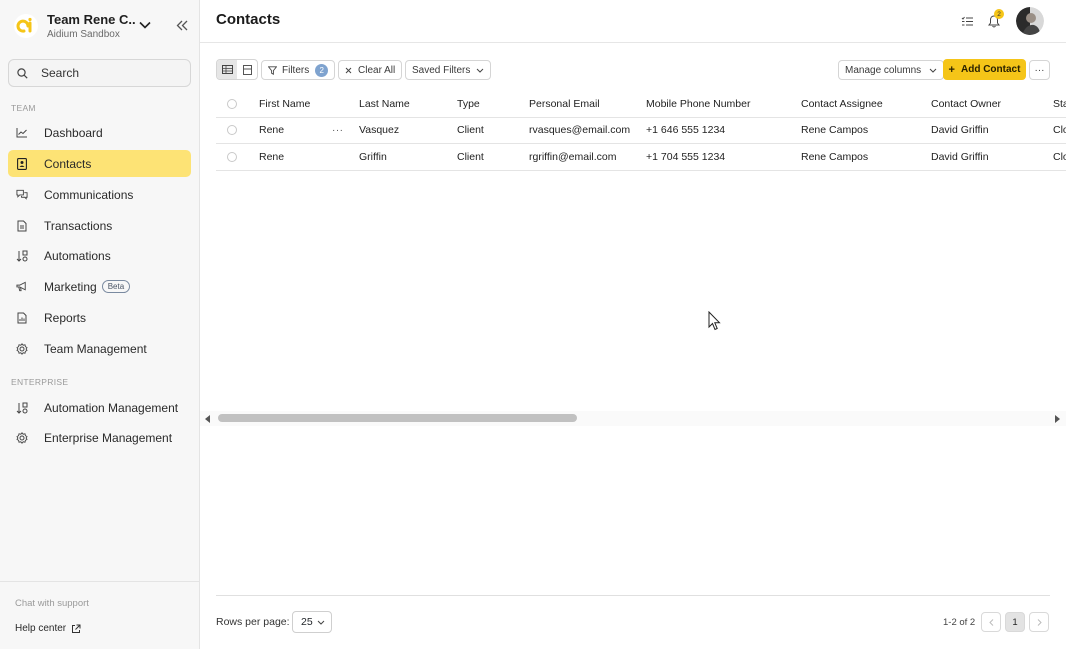  Describe the element at coordinates (373, 157) in the screenshot. I see `cell-last-name: Griffin` at that location.